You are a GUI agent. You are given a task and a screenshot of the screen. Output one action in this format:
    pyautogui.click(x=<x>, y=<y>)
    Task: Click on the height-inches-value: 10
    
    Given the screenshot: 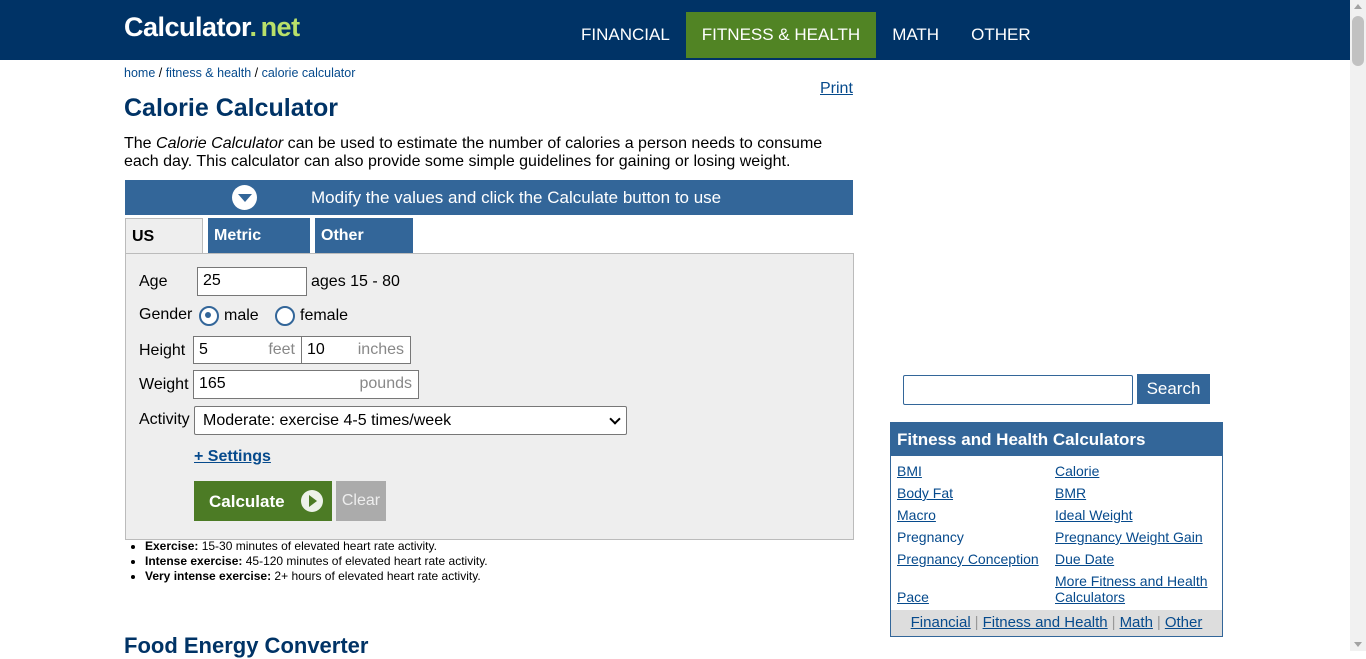 What is the action you would take?
    pyautogui.click(x=316, y=349)
    